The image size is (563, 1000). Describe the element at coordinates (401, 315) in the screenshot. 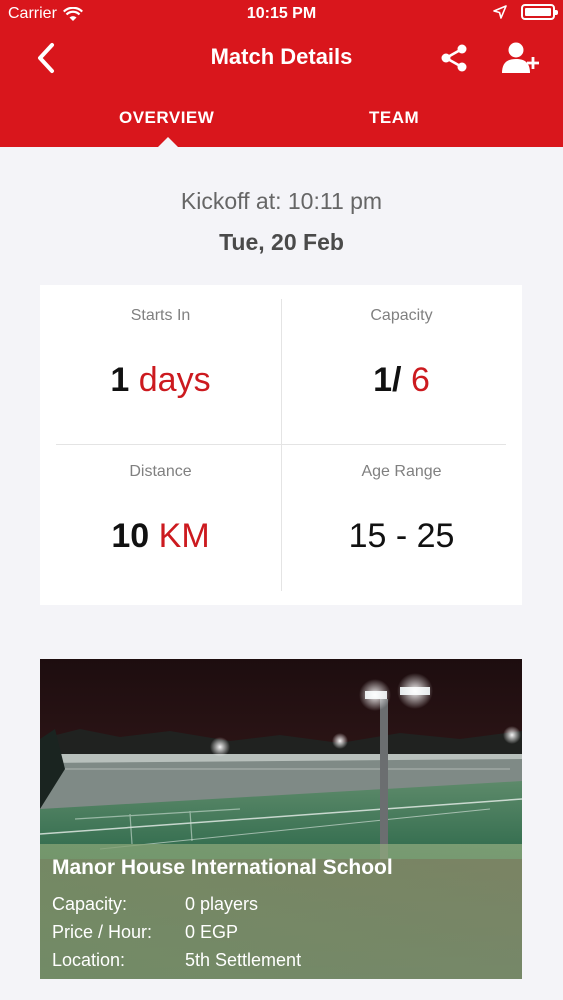

I see `stat-label: Capacity` at that location.